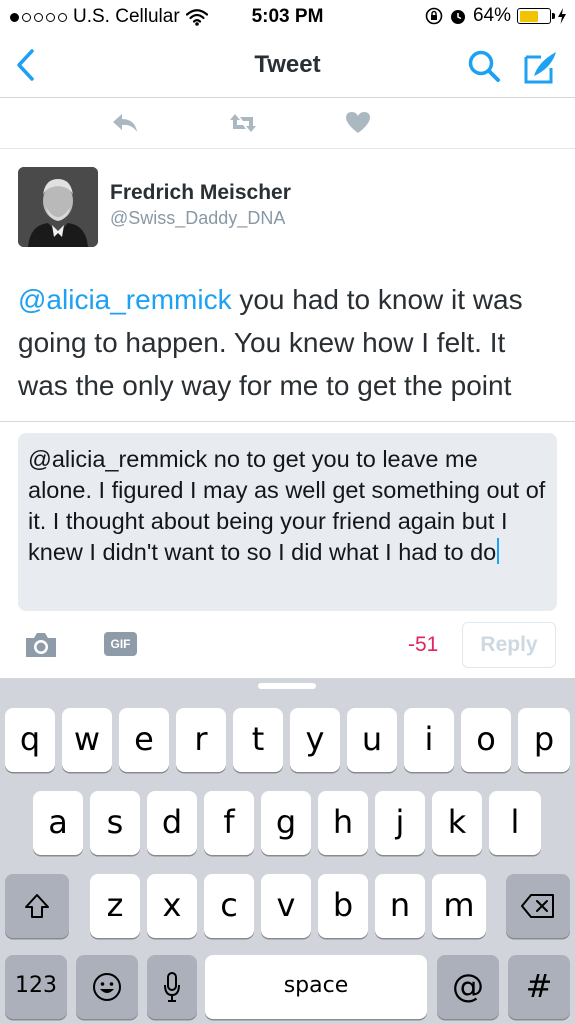  What do you see at coordinates (423, 644) in the screenshot?
I see `character-count: -51` at bounding box center [423, 644].